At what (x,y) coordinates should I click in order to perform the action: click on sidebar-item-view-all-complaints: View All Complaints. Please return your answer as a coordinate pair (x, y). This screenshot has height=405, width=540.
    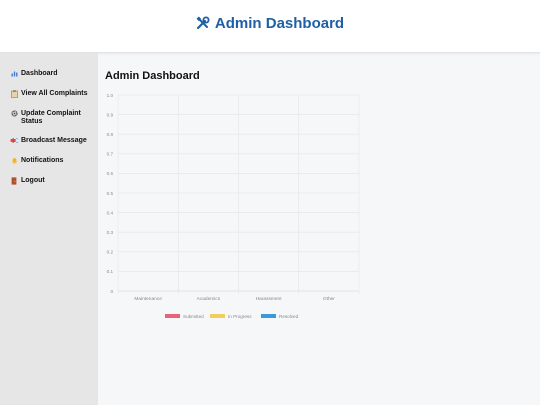
    Looking at the image, I should click on (52, 95).